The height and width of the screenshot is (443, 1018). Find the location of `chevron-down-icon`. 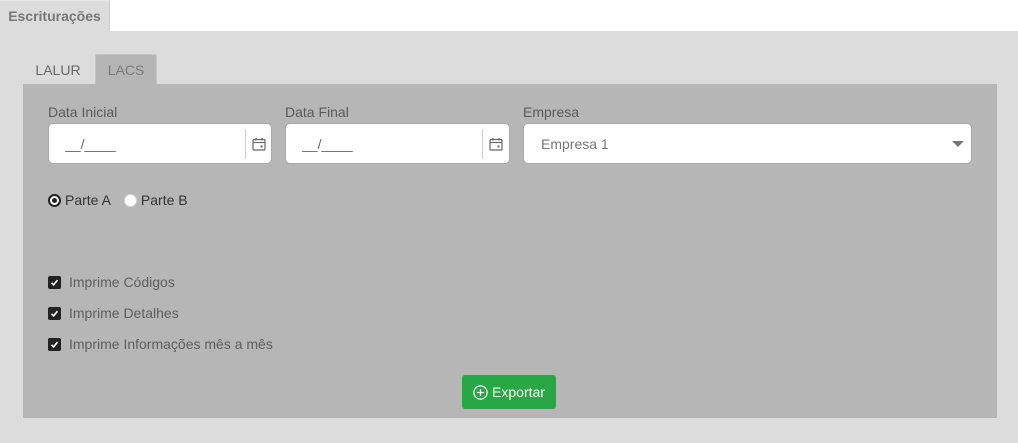

chevron-down-icon is located at coordinates (958, 143).